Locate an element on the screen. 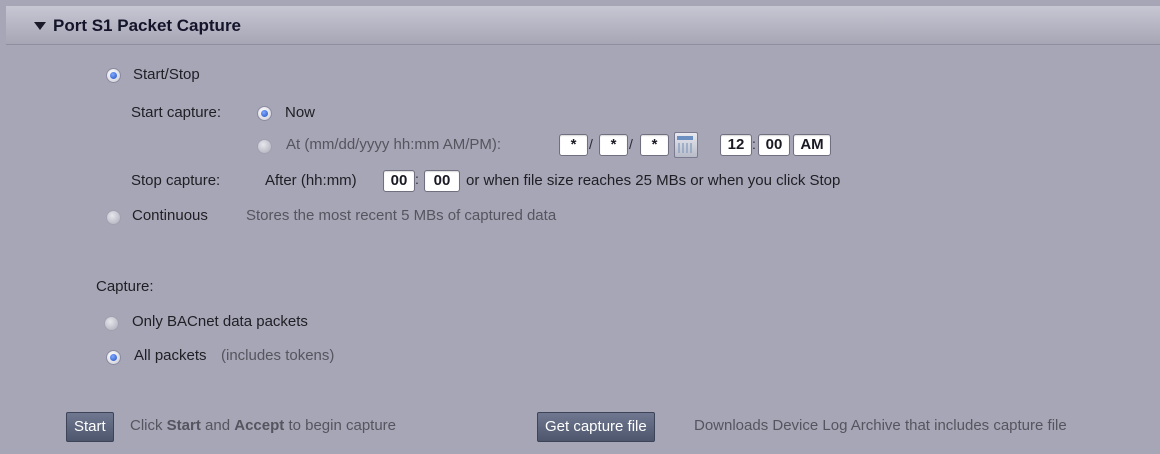  section-header: Port S1 Packet Capture is located at coordinates (583, 25).